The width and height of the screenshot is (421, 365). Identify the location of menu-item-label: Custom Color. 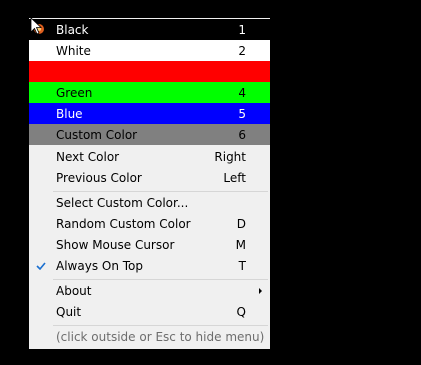
(97, 134).